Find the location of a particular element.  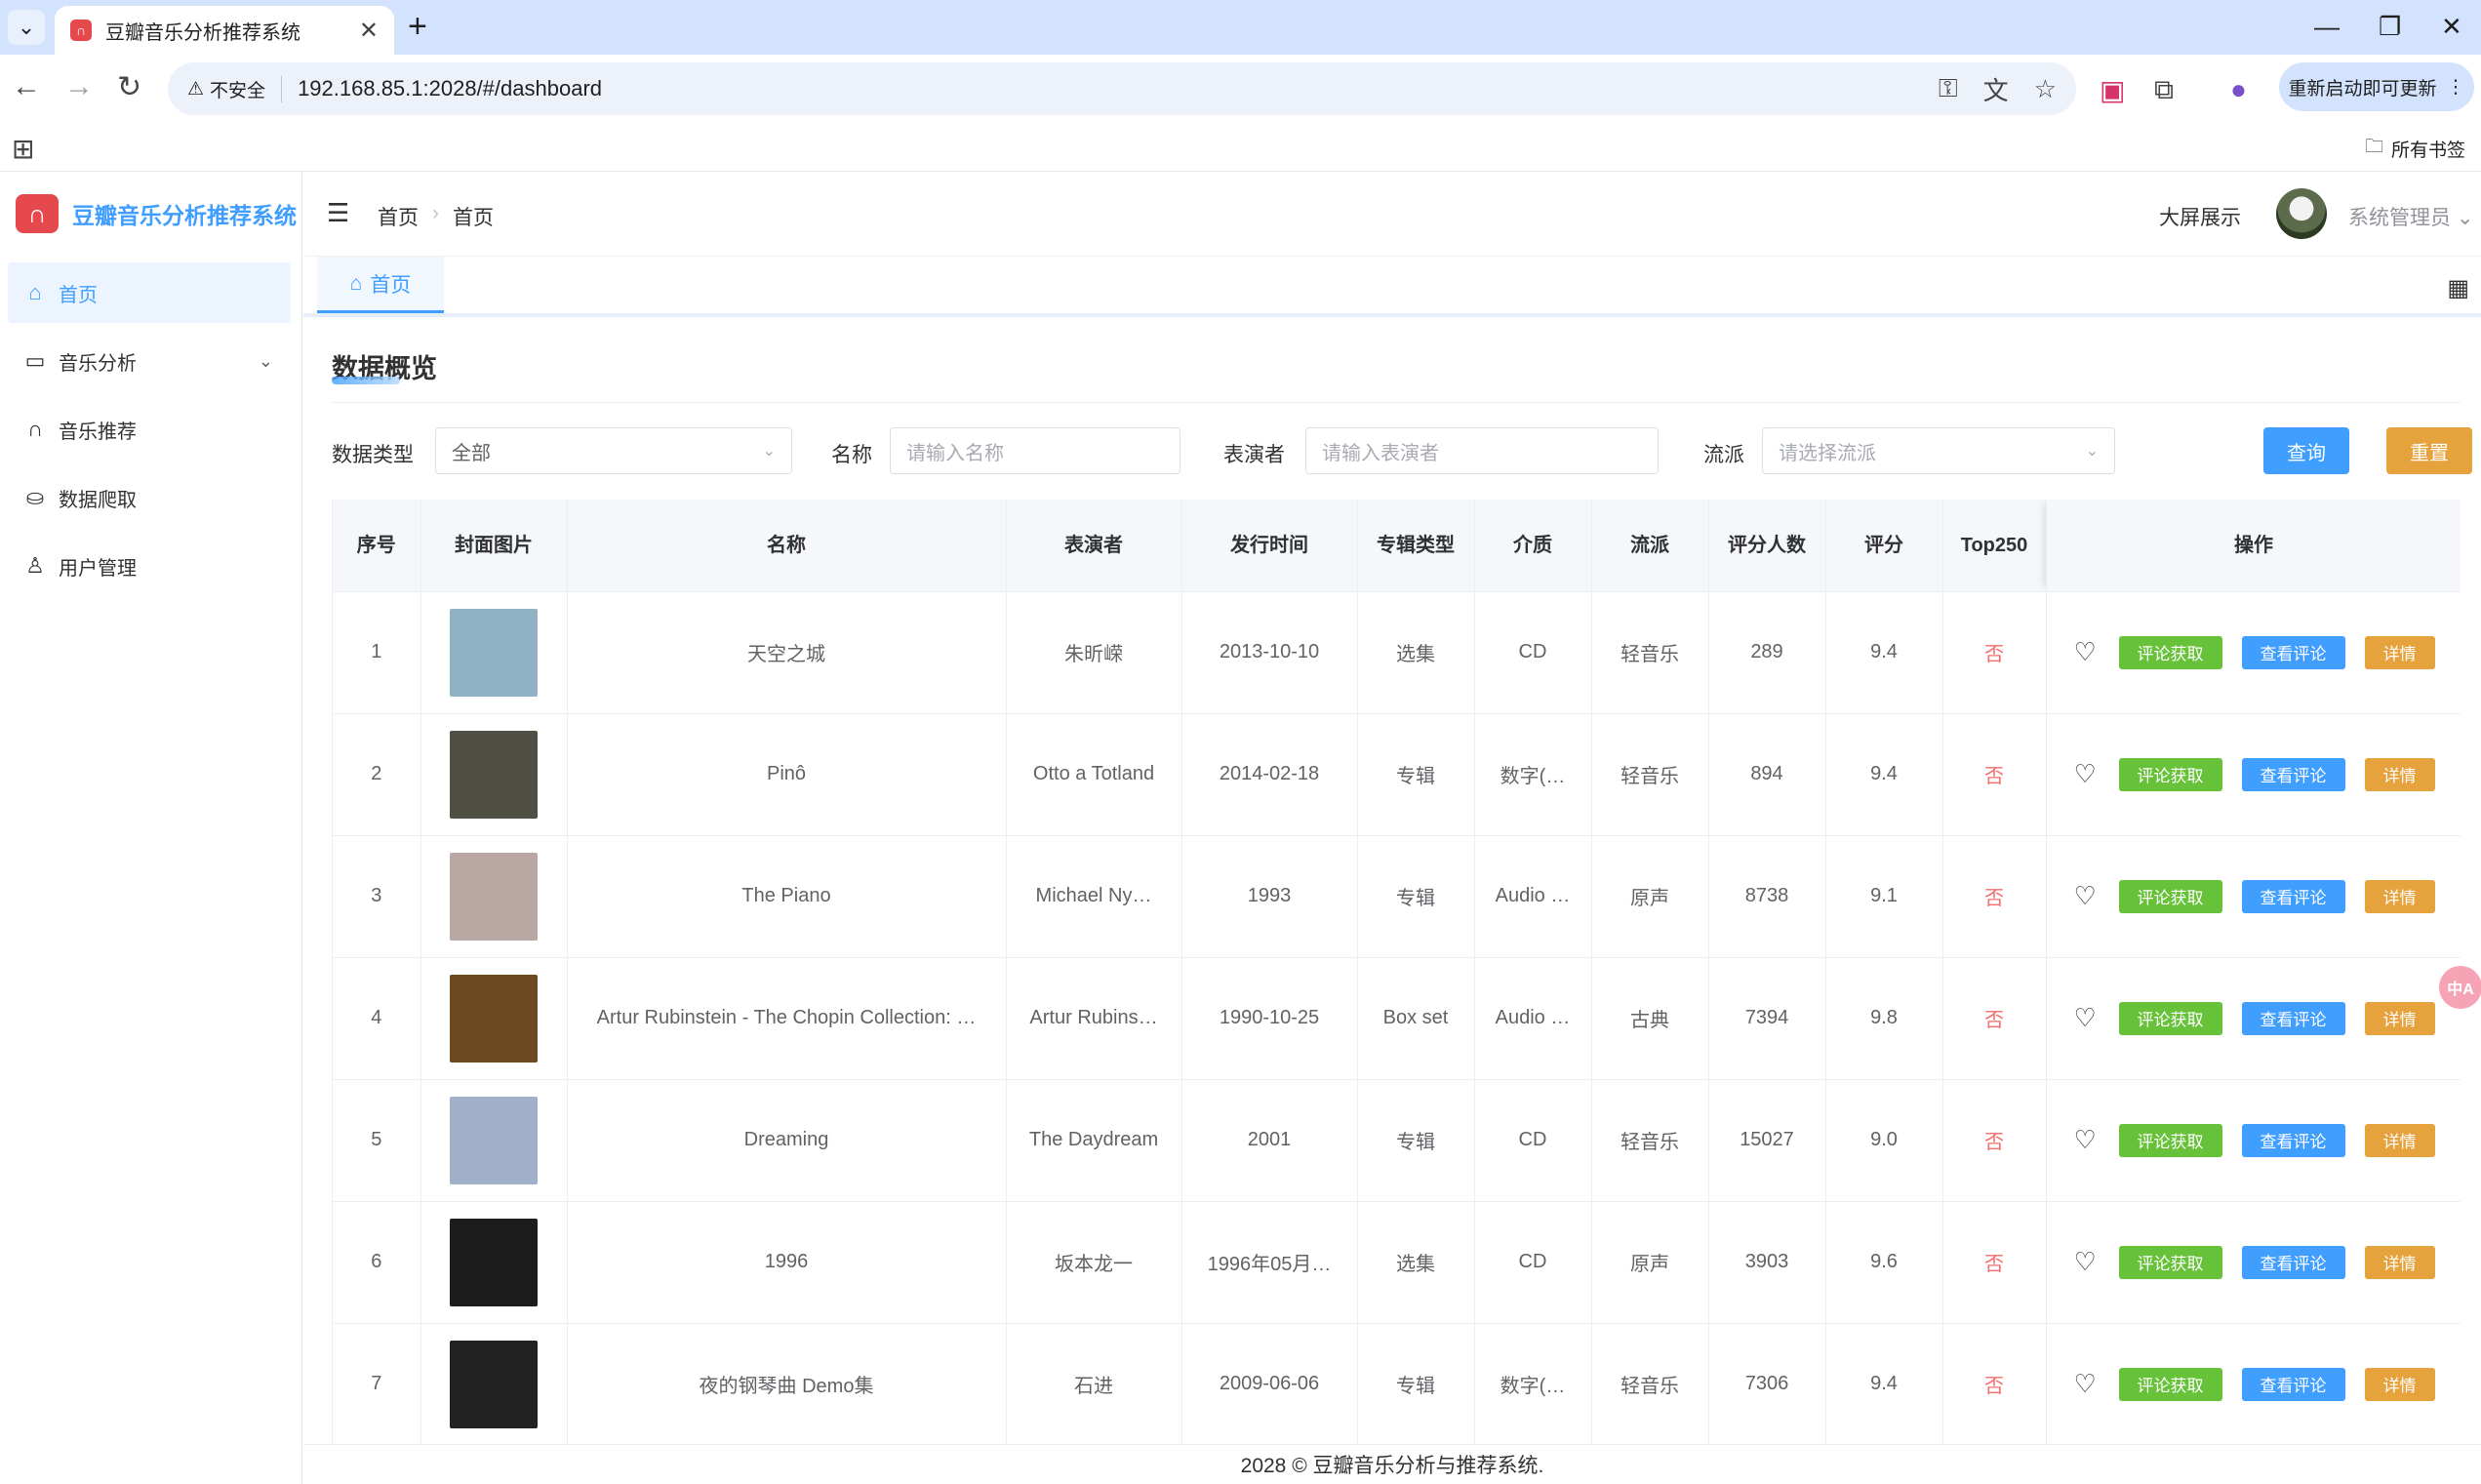

bigscreen-link: 大屏展示 is located at coordinates (2200, 216).